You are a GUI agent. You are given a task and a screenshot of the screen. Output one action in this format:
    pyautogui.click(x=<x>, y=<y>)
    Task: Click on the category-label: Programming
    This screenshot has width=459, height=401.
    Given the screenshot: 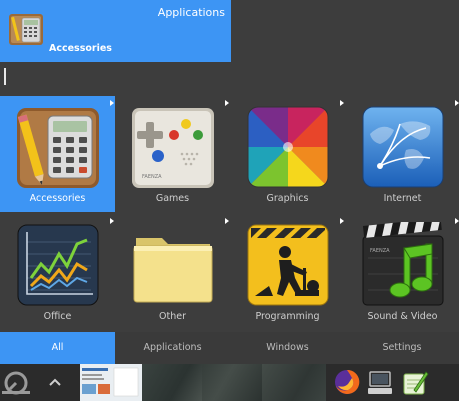 What is the action you would take?
    pyautogui.click(x=287, y=316)
    